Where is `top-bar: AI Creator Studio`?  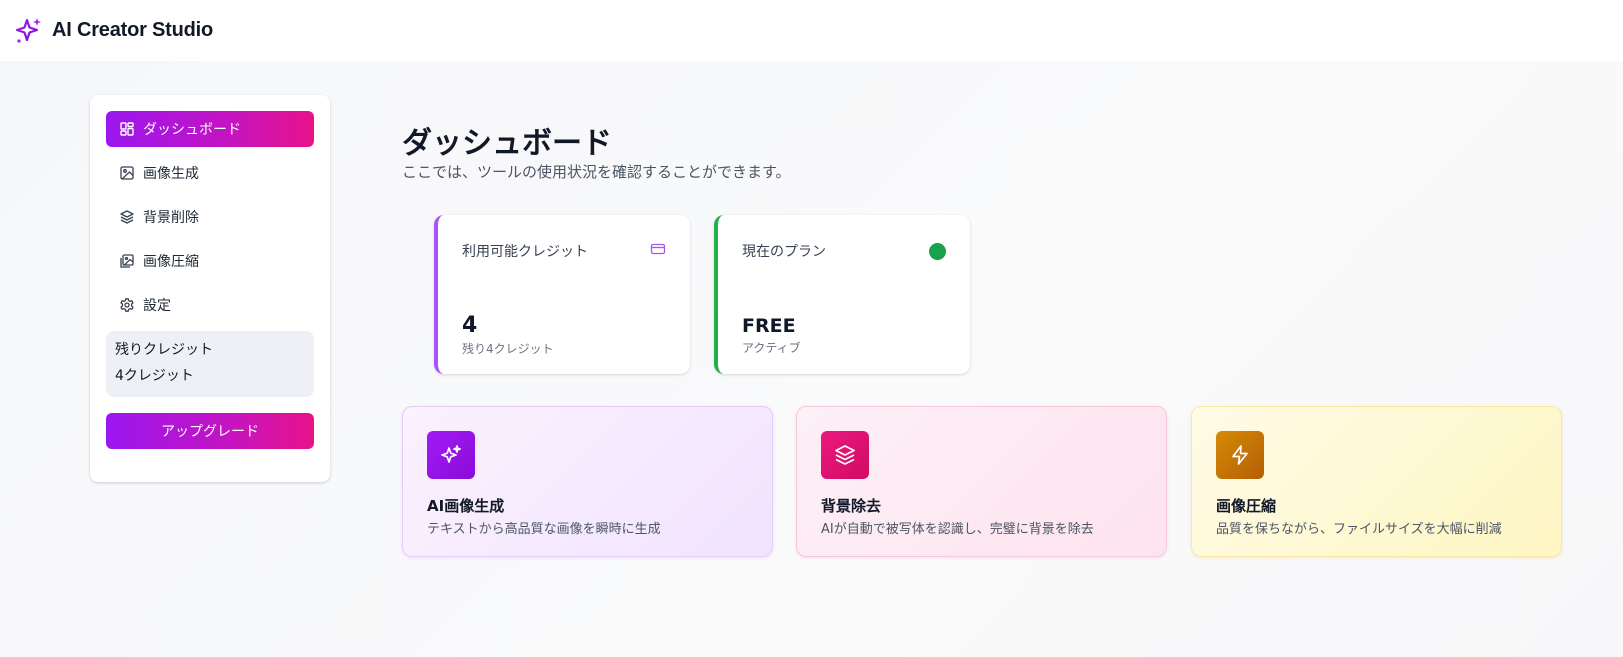 top-bar: AI Creator Studio is located at coordinates (811, 30).